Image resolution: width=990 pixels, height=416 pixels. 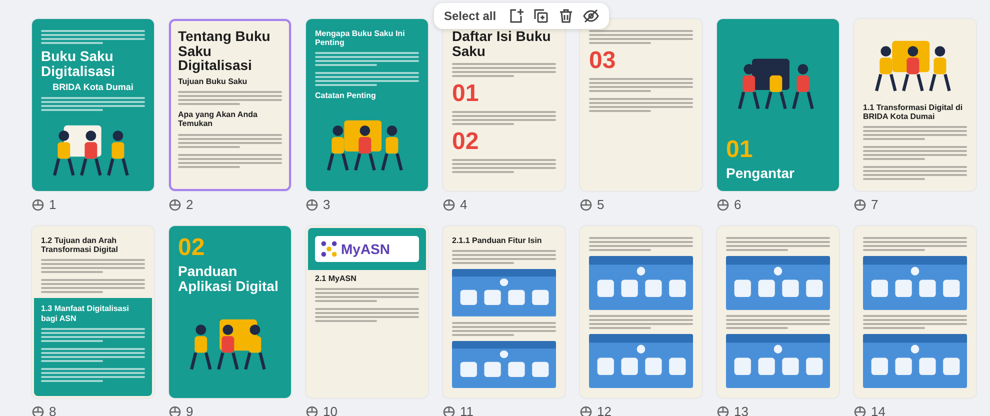 I want to click on page-number: 11, so click(x=467, y=410).